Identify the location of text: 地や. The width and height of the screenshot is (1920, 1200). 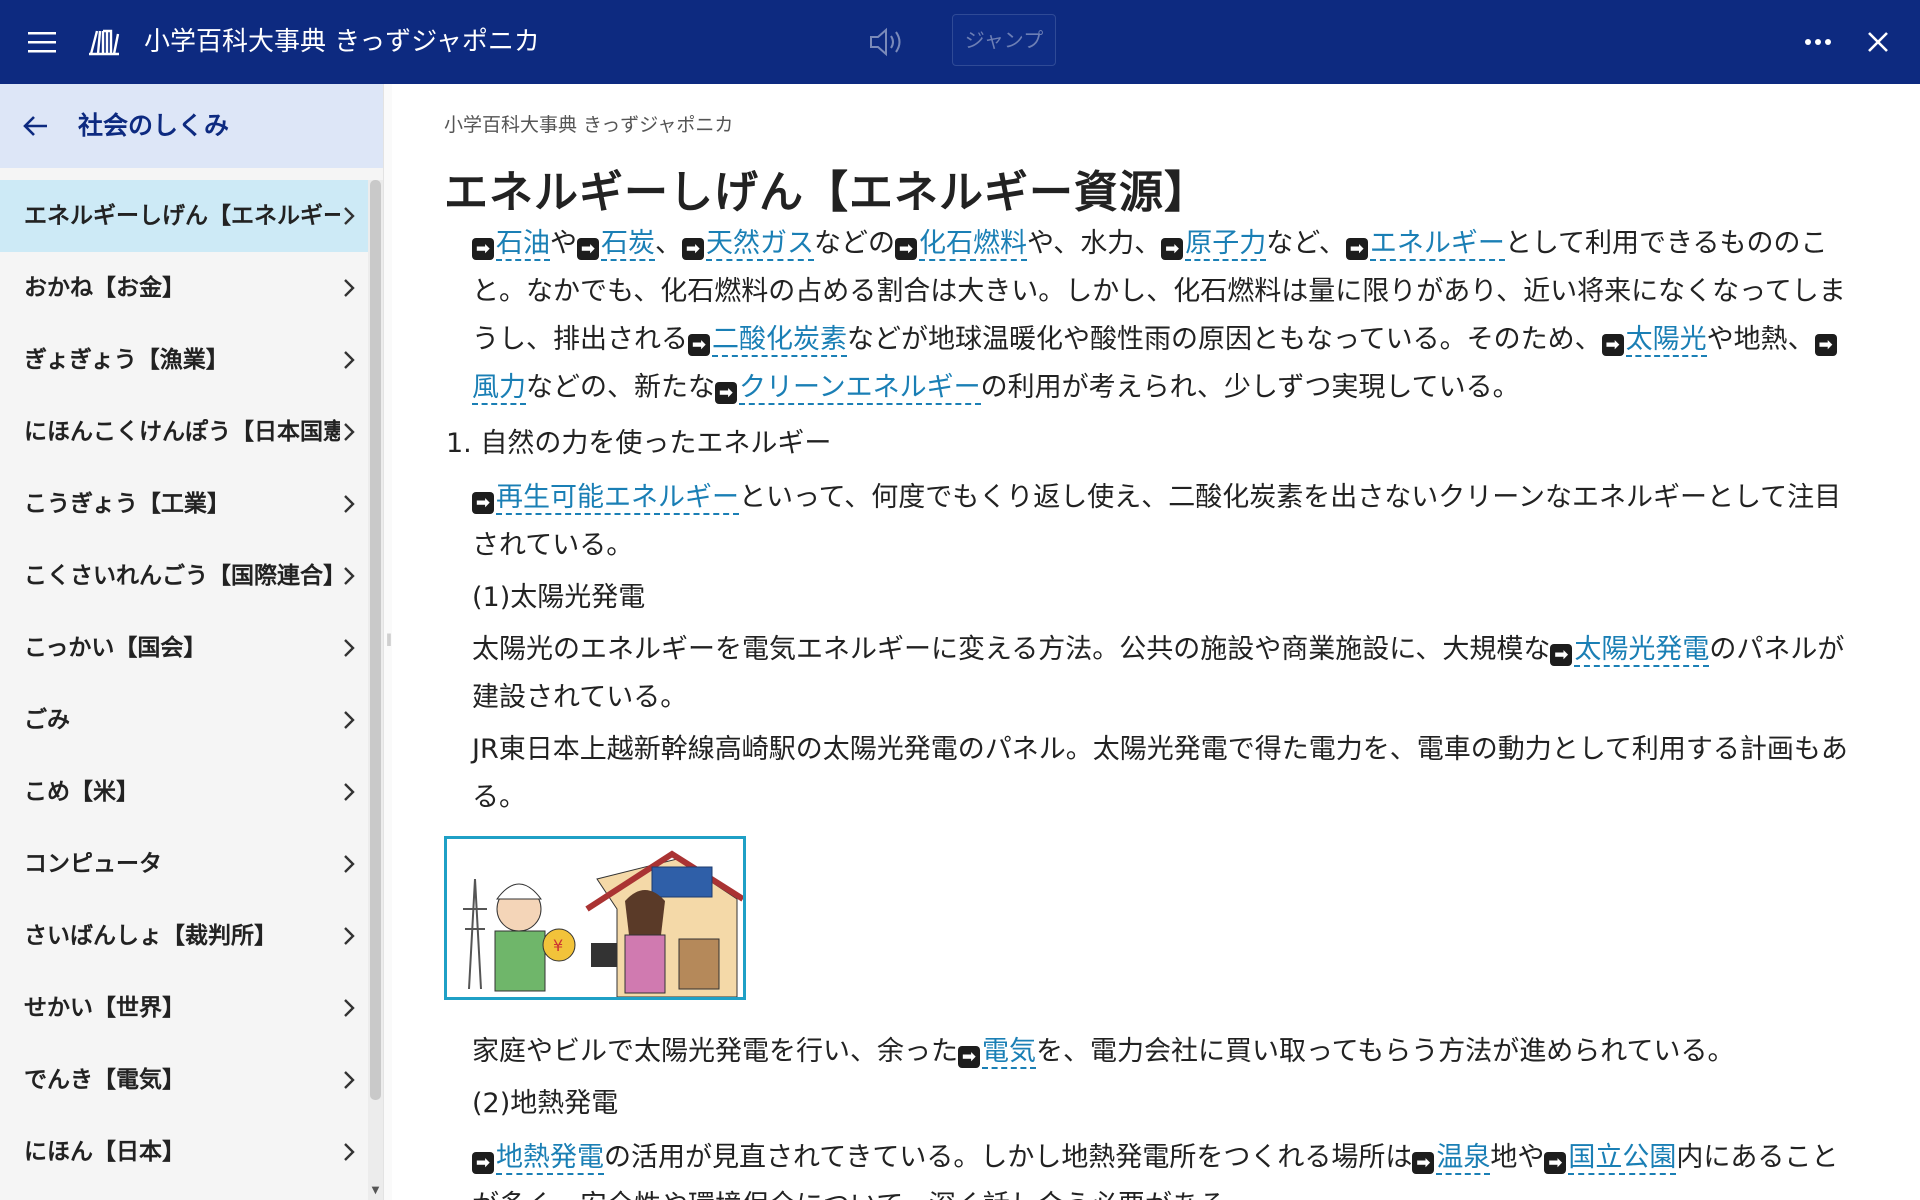
(1517, 1157).